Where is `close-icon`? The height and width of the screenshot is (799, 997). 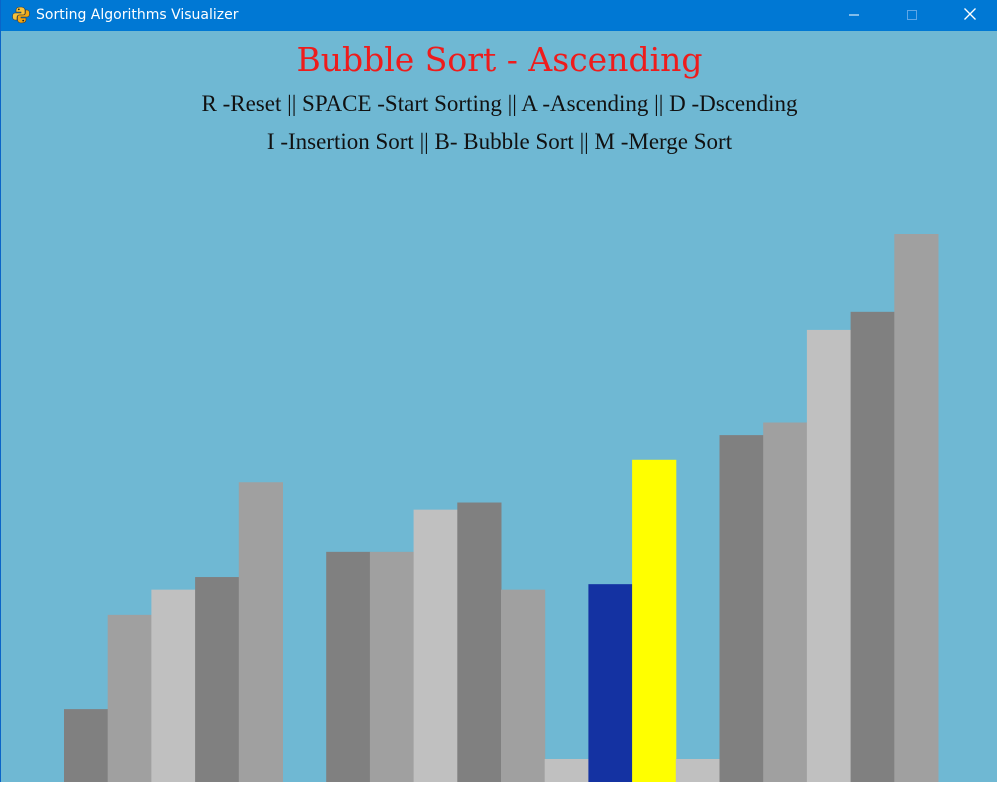 close-icon is located at coordinates (970, 15).